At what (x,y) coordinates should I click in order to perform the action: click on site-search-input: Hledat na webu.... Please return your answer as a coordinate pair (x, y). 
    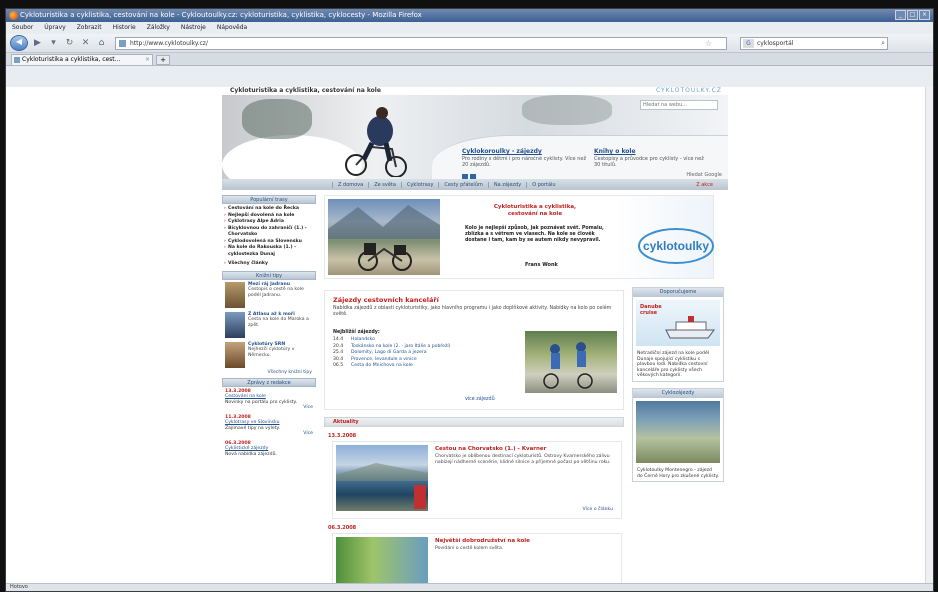
    Looking at the image, I should click on (679, 105).